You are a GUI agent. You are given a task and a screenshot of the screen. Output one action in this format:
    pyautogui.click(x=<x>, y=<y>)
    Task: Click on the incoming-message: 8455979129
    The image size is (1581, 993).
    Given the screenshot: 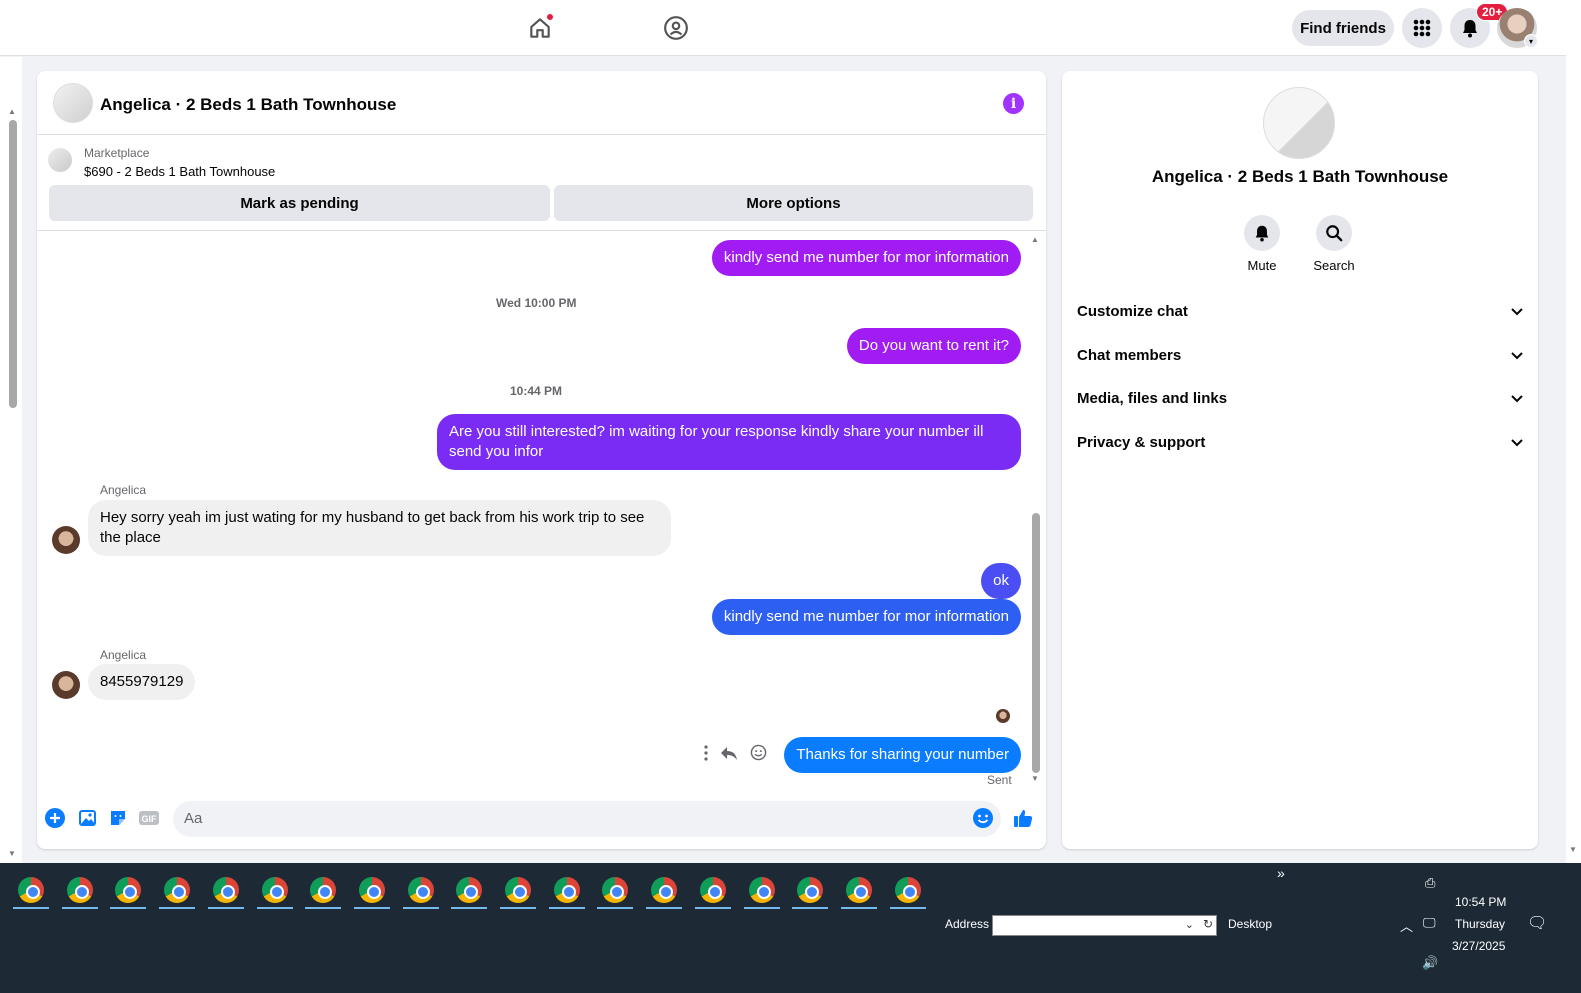 What is the action you would take?
    pyautogui.click(x=142, y=682)
    